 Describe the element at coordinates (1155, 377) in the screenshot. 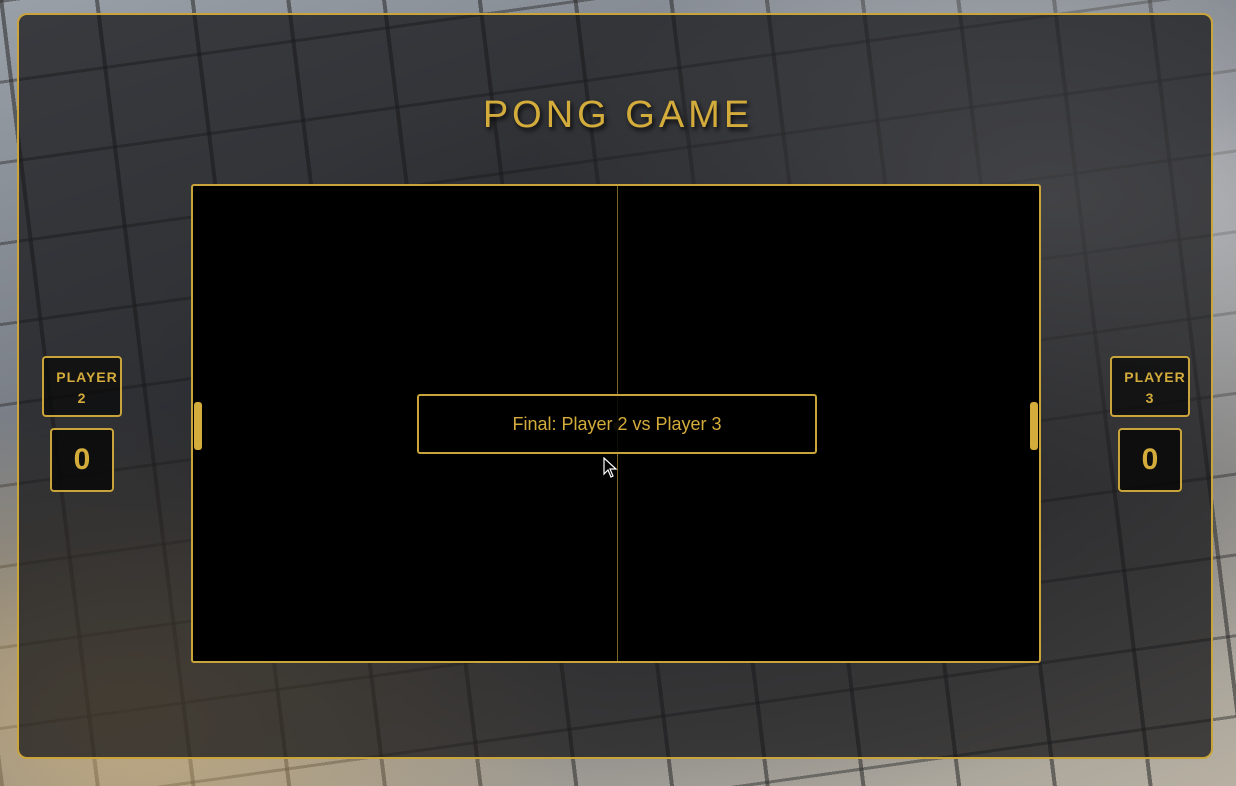

I see `right-player-label-line1: PLAYER` at that location.